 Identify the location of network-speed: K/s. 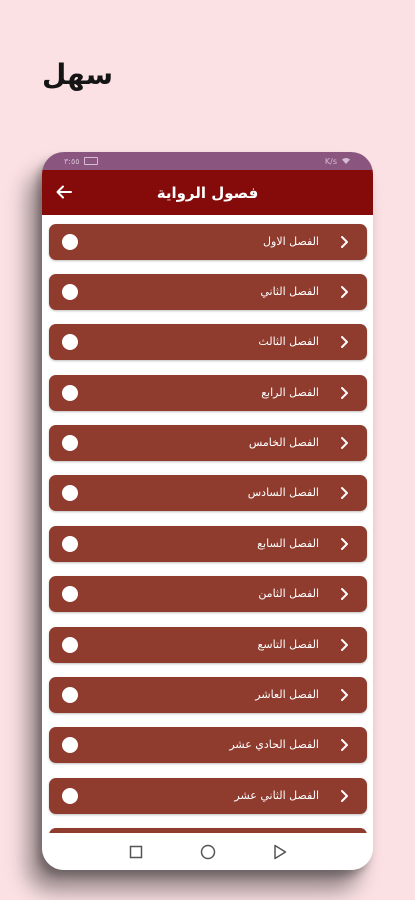
(330, 161).